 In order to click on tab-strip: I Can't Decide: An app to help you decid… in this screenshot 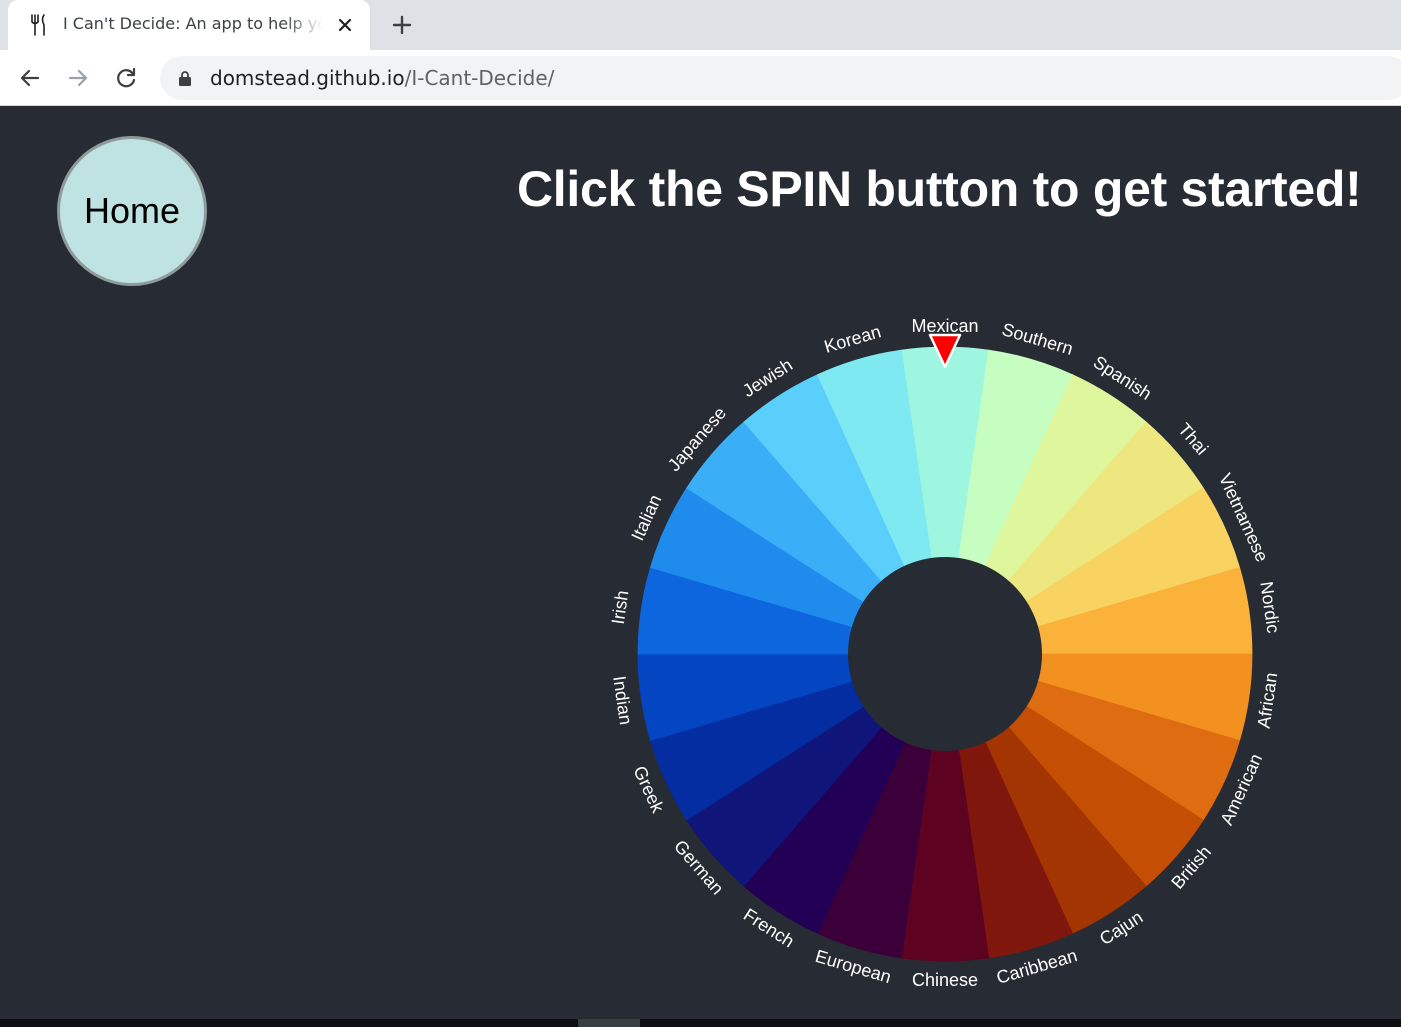, I will do `click(700, 25)`.